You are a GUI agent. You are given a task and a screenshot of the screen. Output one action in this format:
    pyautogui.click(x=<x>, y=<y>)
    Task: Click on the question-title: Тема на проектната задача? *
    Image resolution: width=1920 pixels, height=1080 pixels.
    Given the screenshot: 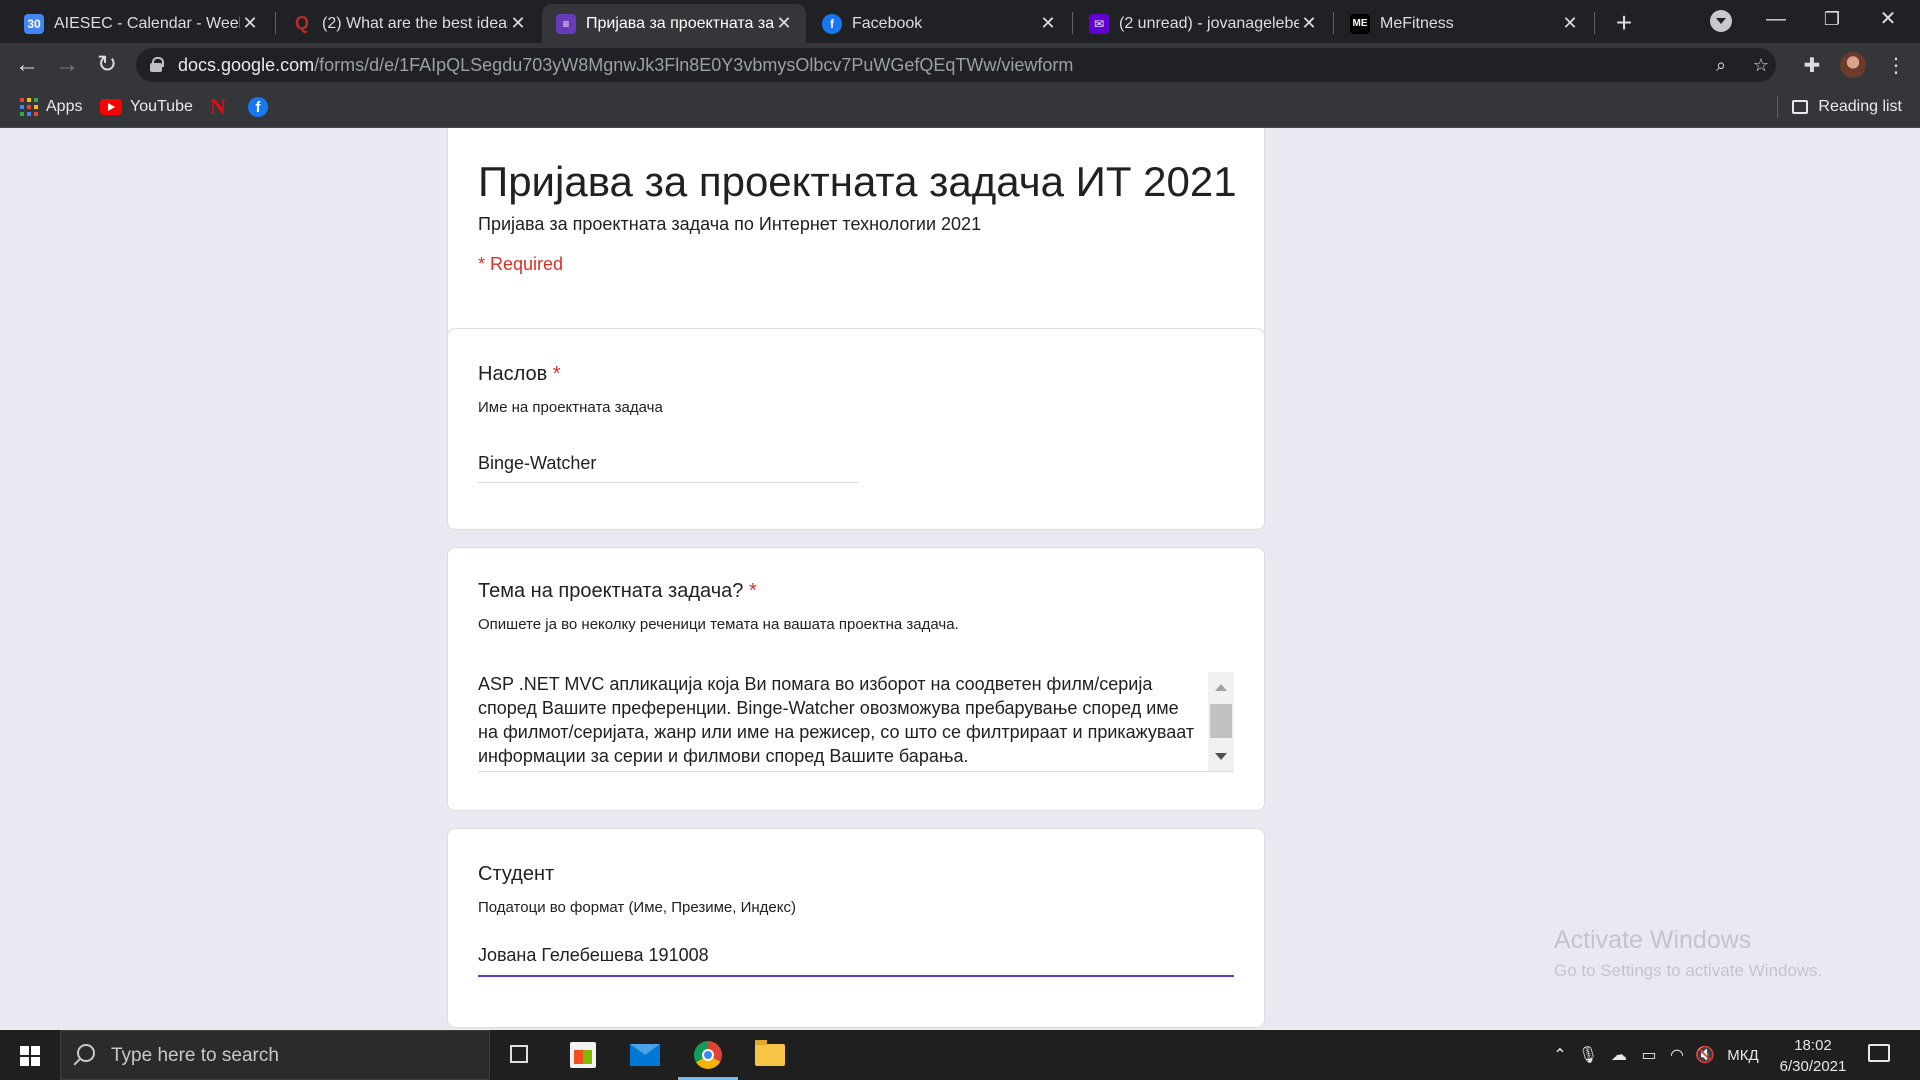 What is the action you would take?
    pyautogui.click(x=617, y=591)
    